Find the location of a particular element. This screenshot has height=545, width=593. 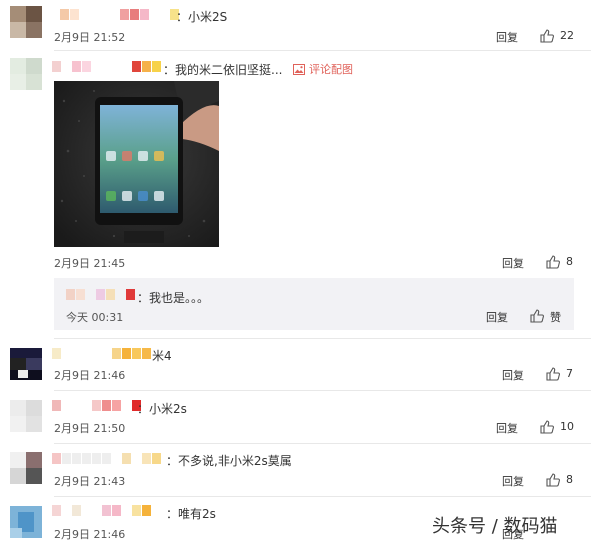

picture-icon is located at coordinates (299, 69).